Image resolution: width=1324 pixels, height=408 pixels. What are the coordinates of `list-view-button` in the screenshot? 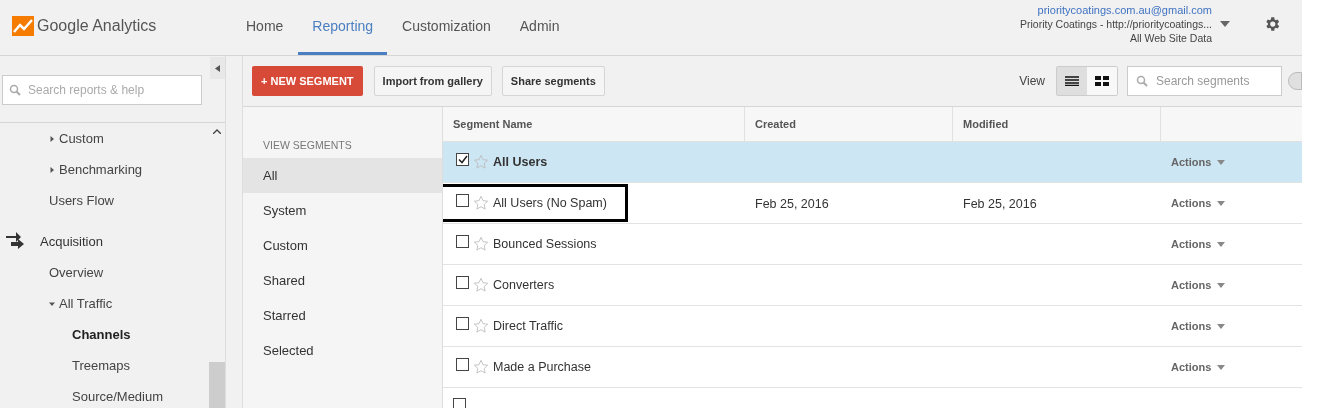 It's located at (1072, 81).